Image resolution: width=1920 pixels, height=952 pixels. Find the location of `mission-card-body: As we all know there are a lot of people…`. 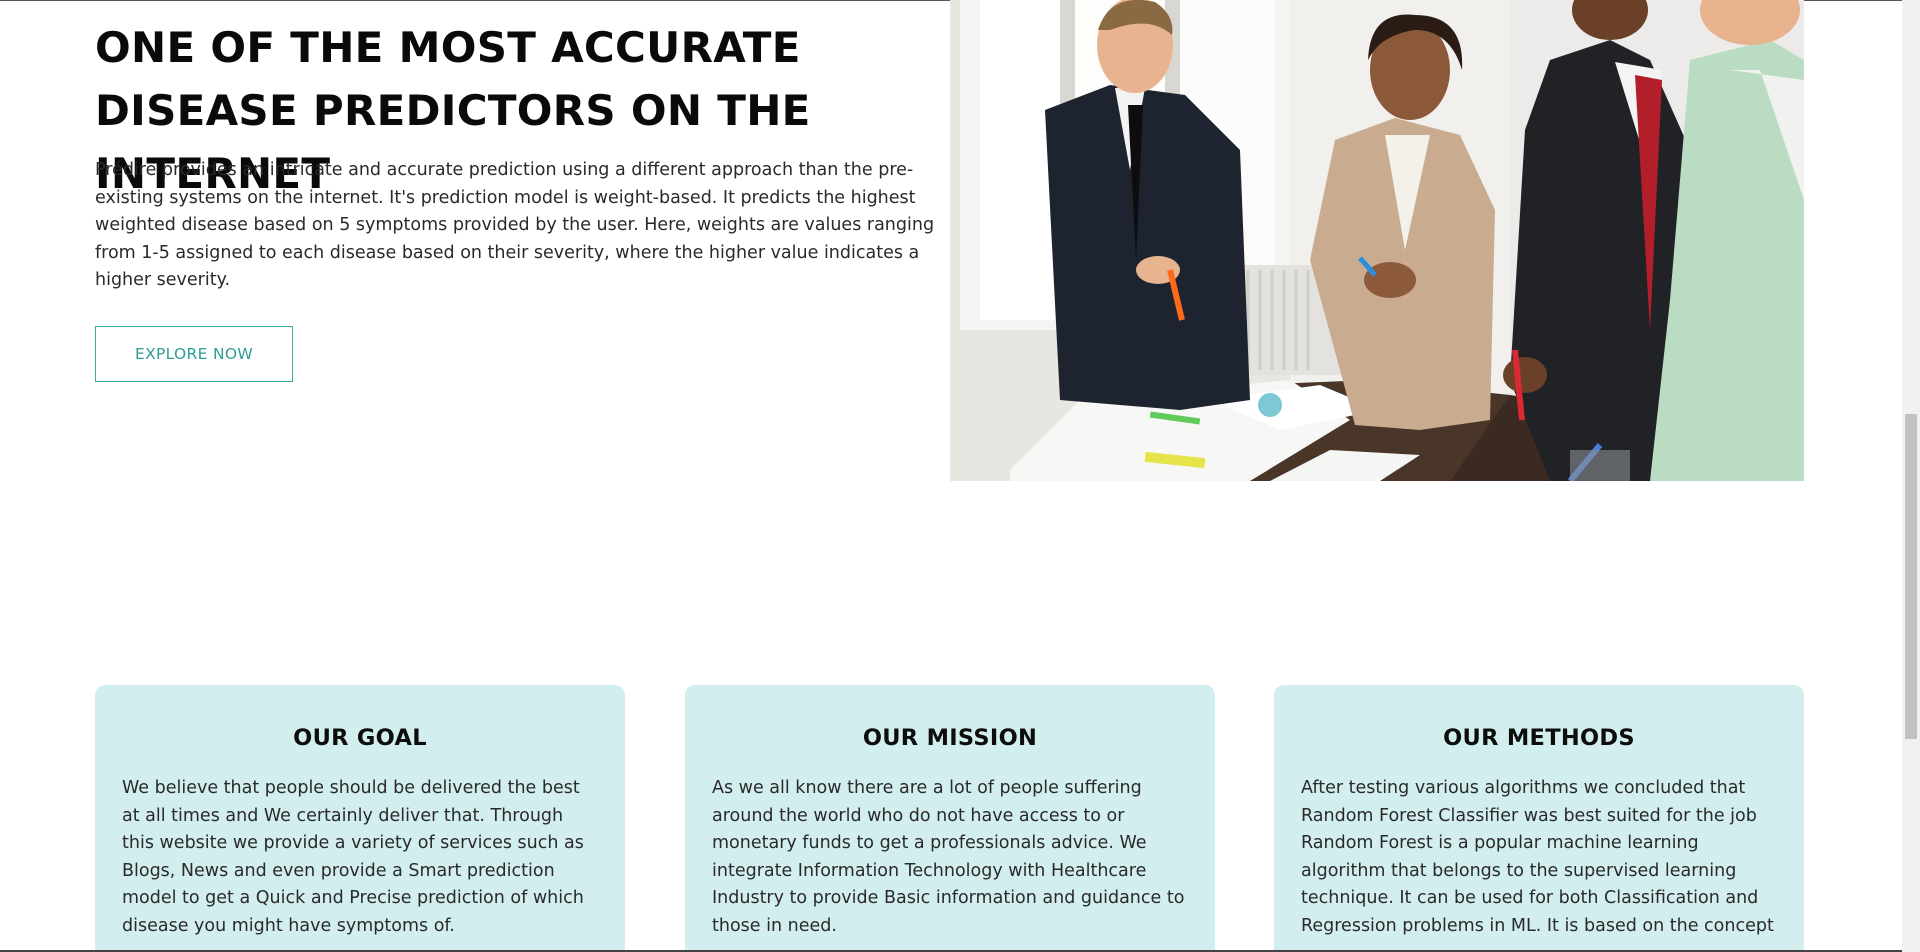

mission-card-body: As we all know there are a lot of people… is located at coordinates (948, 857).